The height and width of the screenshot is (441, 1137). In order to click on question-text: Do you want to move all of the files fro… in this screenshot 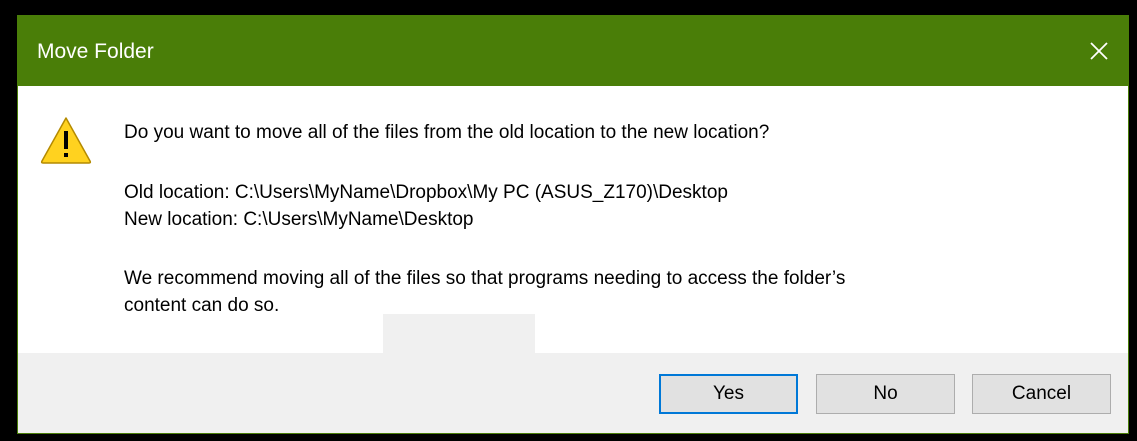, I will do `click(447, 132)`.